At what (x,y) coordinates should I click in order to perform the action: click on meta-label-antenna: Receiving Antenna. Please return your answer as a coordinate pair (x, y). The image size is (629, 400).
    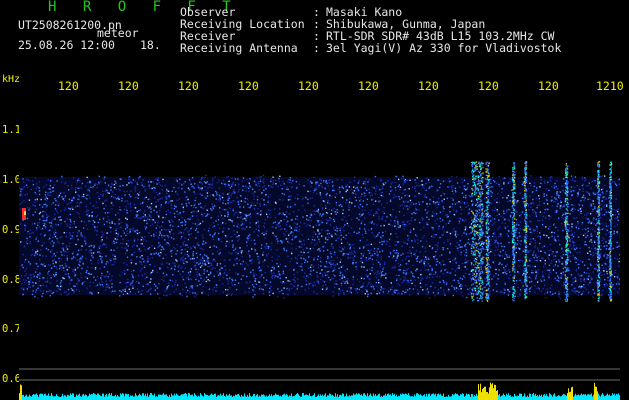
    Looking at the image, I should click on (239, 48).